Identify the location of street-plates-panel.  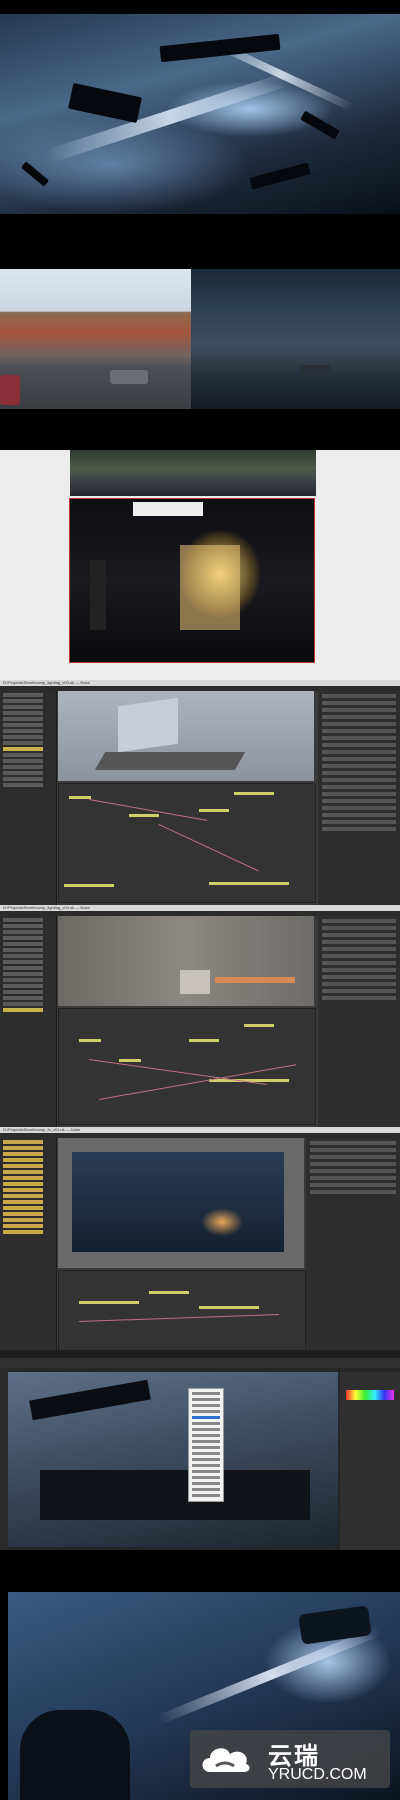
(200, 342).